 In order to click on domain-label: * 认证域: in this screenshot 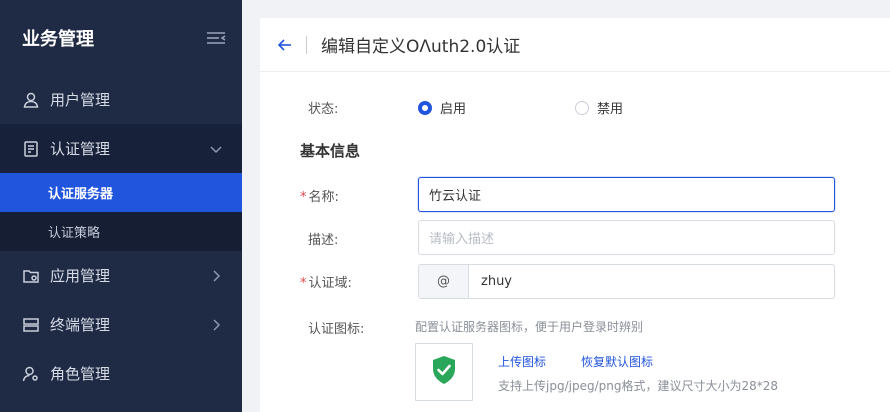, I will do `click(326, 281)`.